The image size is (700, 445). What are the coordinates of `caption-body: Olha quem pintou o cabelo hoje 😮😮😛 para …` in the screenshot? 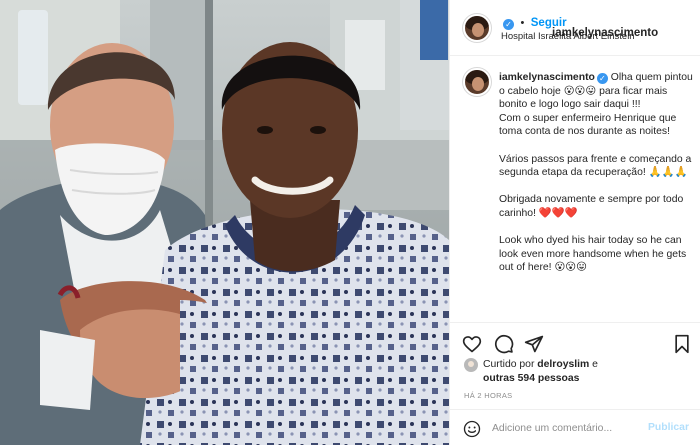 It's located at (596, 173).